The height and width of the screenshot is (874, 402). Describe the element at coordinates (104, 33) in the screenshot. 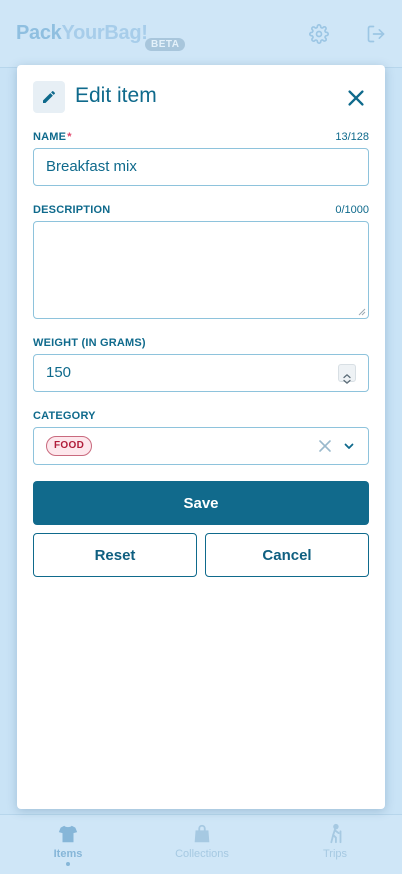

I see `brand-part2: YourBag!` at that location.